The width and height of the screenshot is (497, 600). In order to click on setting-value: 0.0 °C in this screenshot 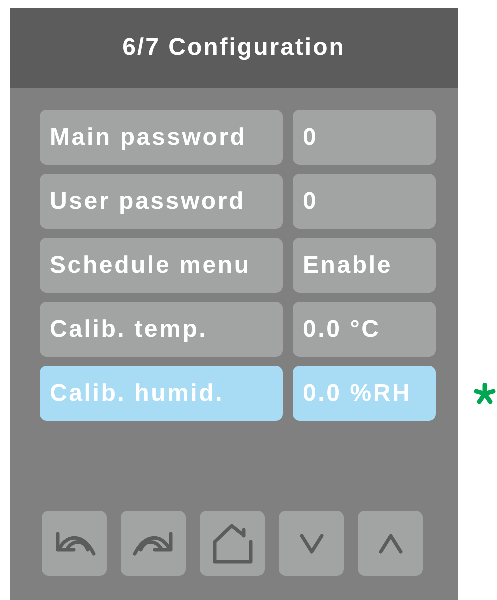, I will do `click(364, 329)`.